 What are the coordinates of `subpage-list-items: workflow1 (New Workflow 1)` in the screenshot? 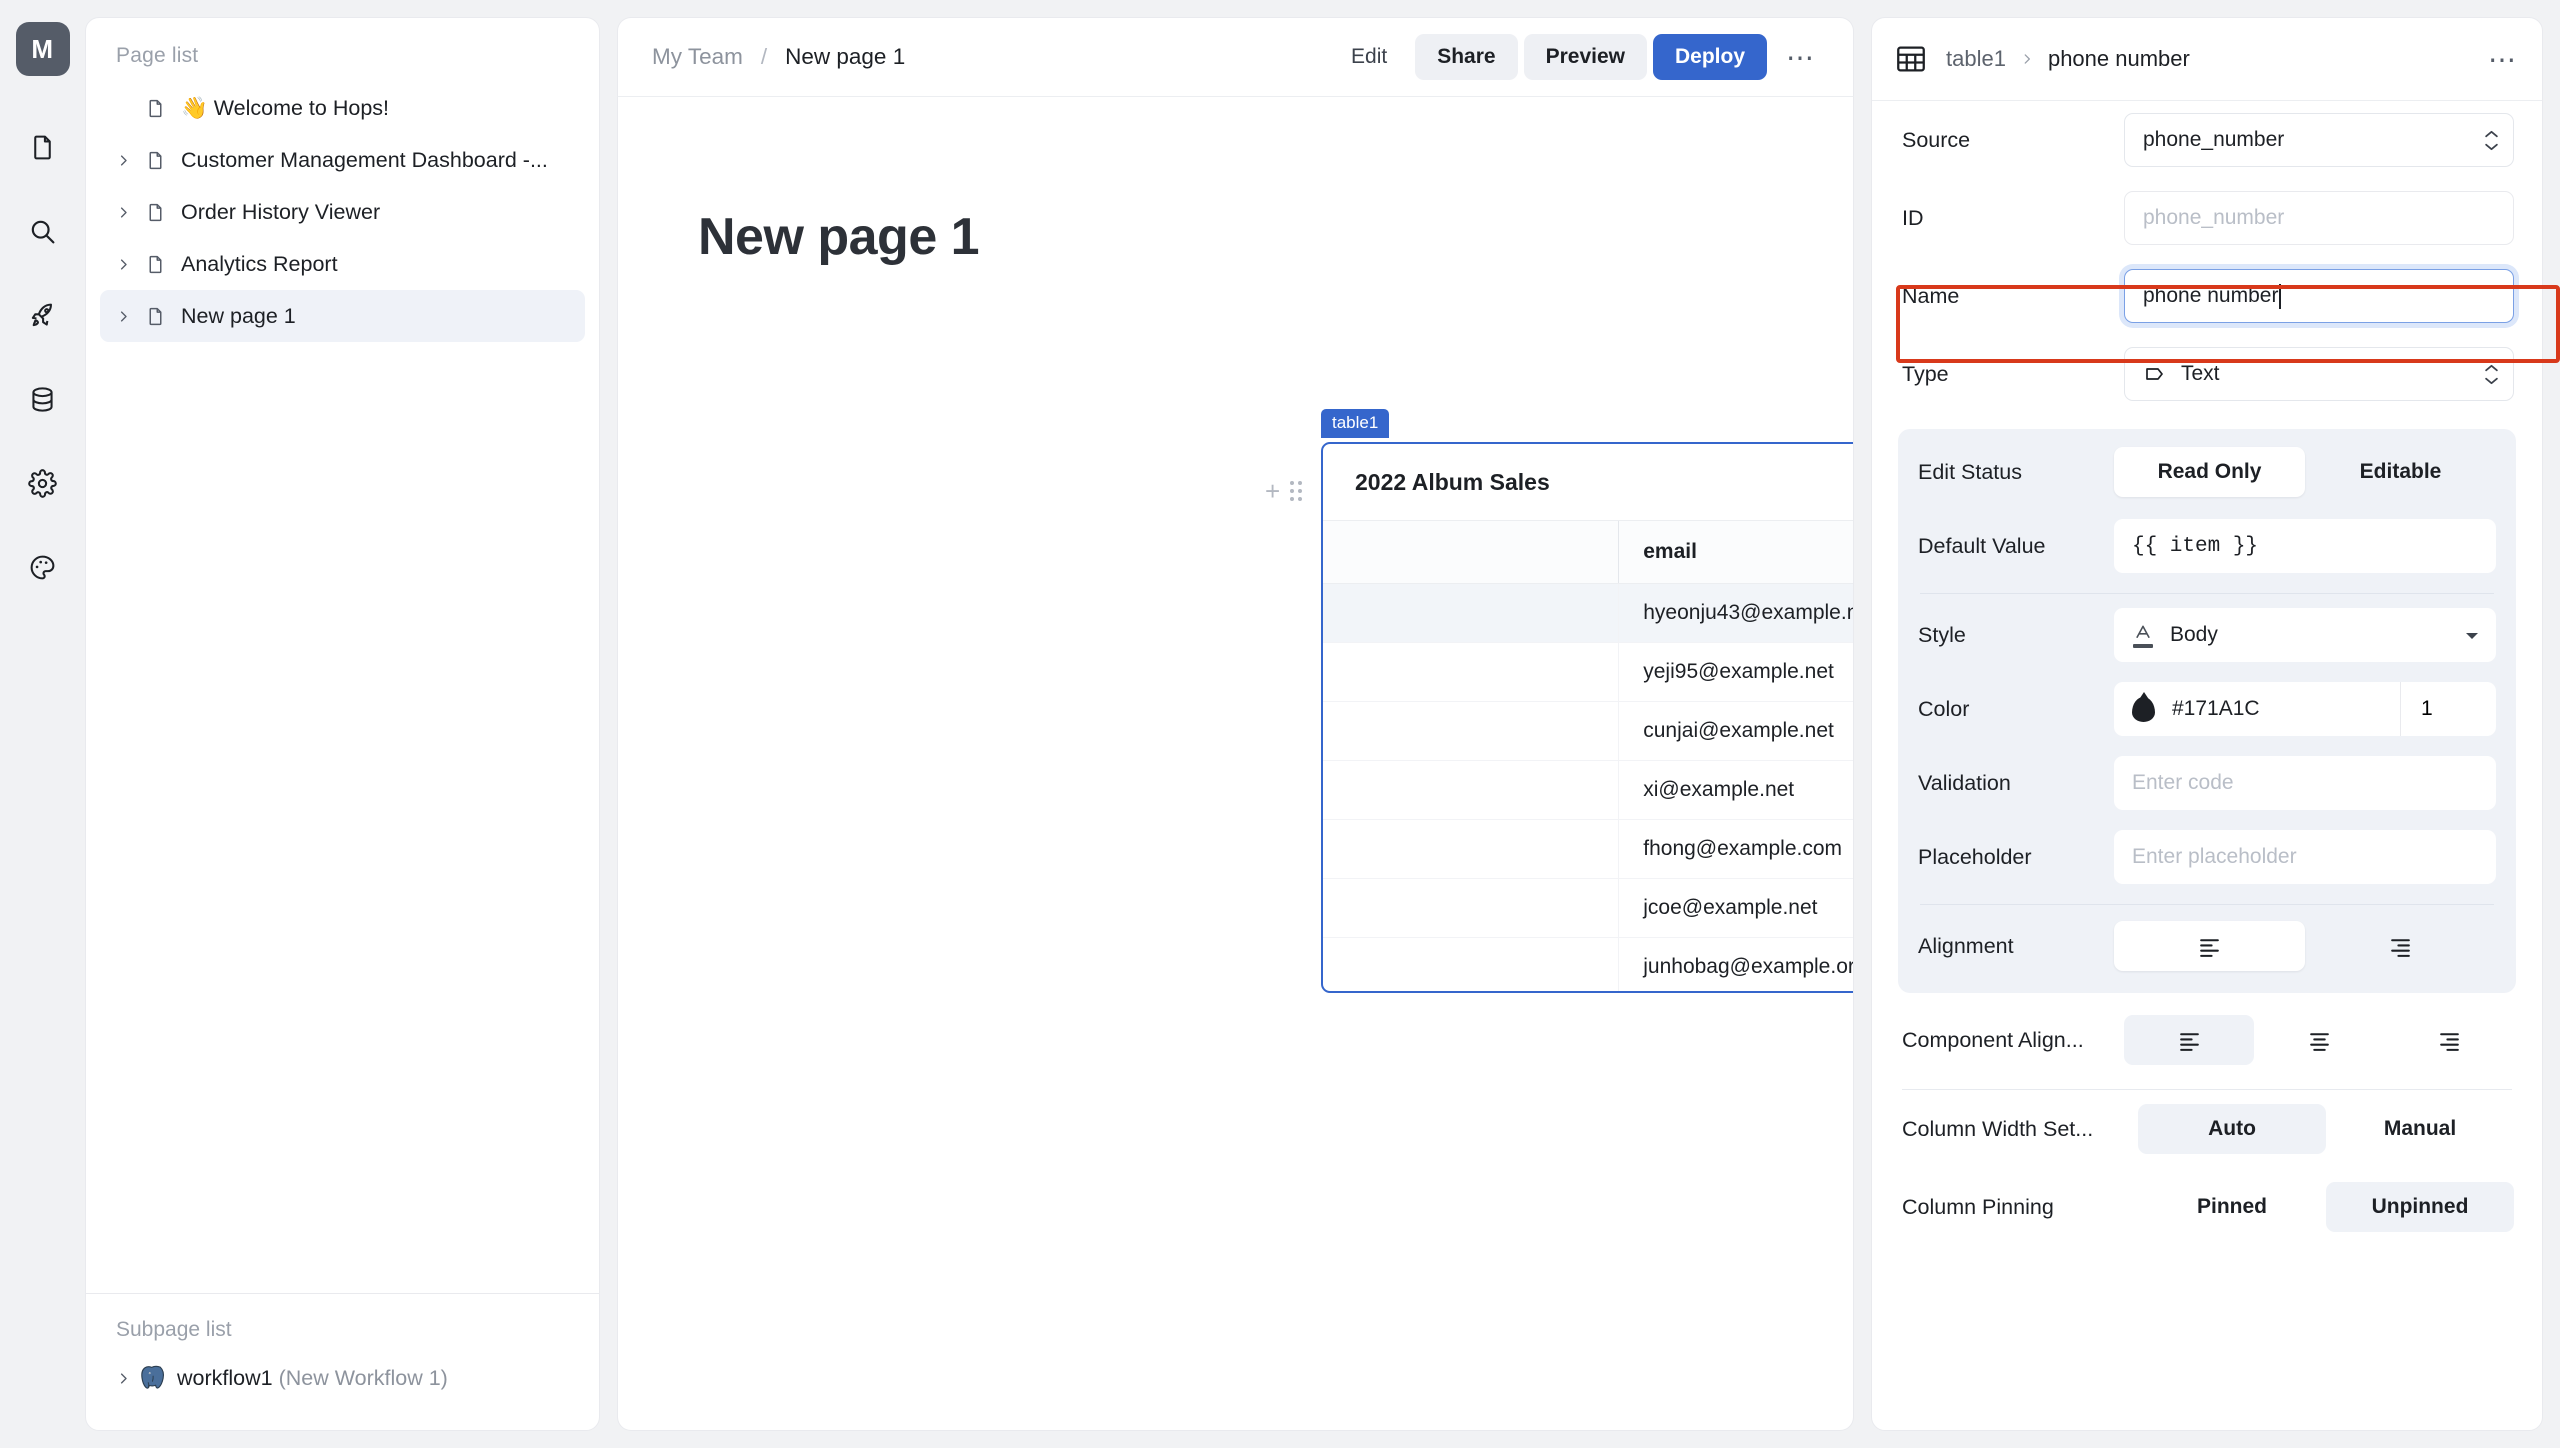 It's located at (342, 1391).